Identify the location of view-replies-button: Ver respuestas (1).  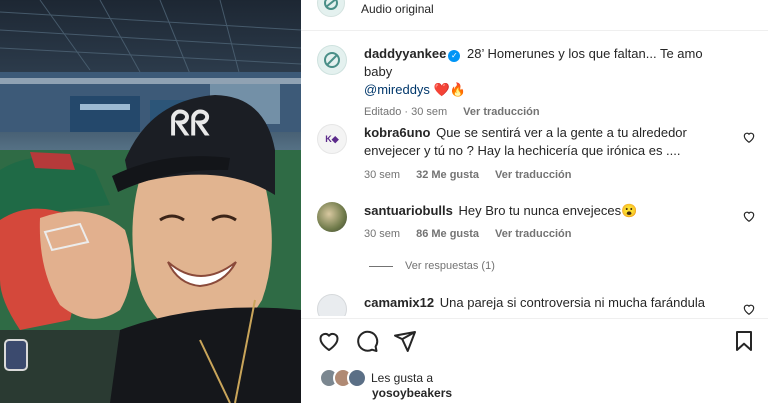
(432, 266).